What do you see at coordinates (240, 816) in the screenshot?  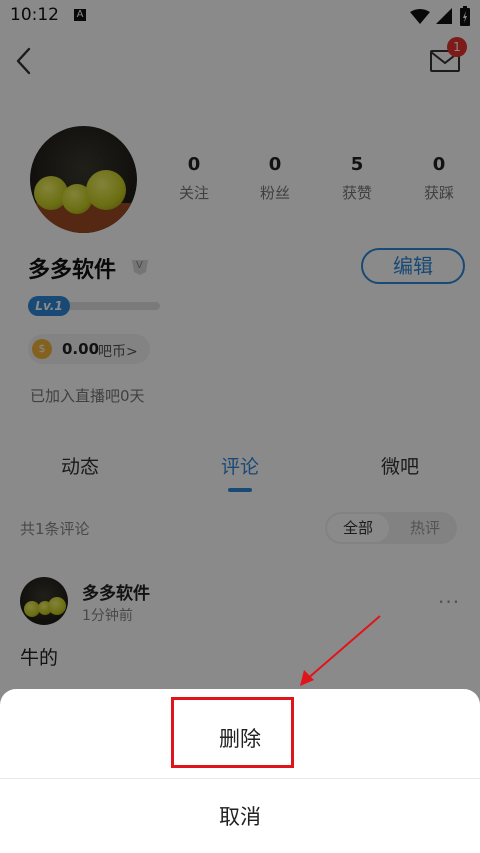 I see `cancel-button: 取消` at bounding box center [240, 816].